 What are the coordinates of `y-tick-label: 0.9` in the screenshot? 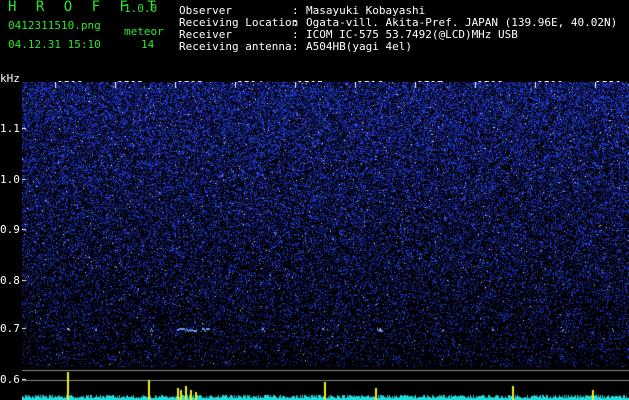 It's located at (10, 229).